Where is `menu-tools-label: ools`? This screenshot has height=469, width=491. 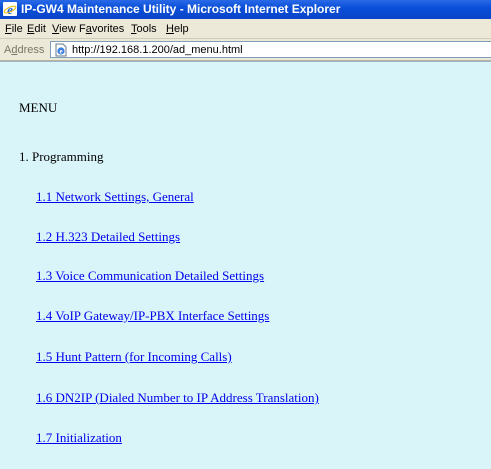 menu-tools-label: ools is located at coordinates (146, 29).